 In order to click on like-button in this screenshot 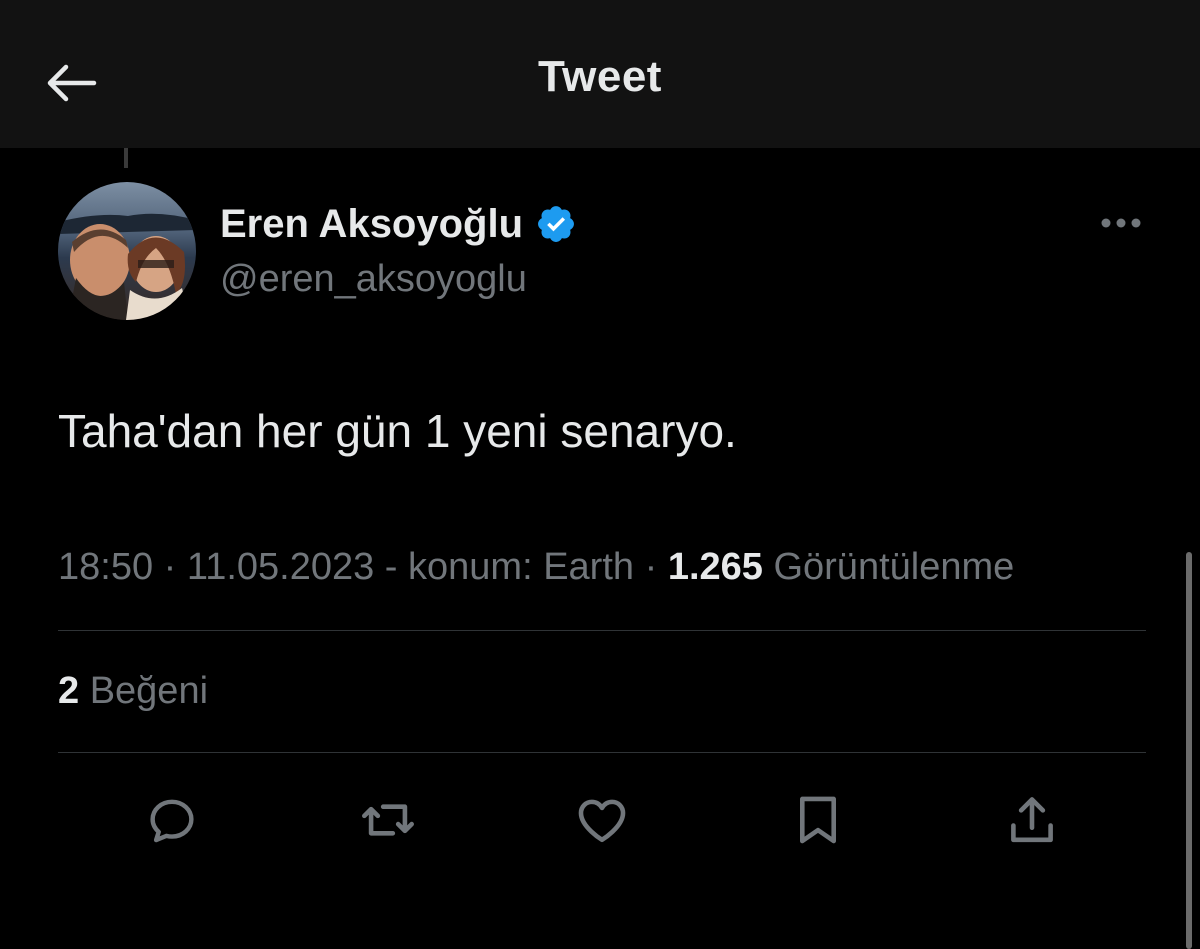, I will do `click(602, 820)`.